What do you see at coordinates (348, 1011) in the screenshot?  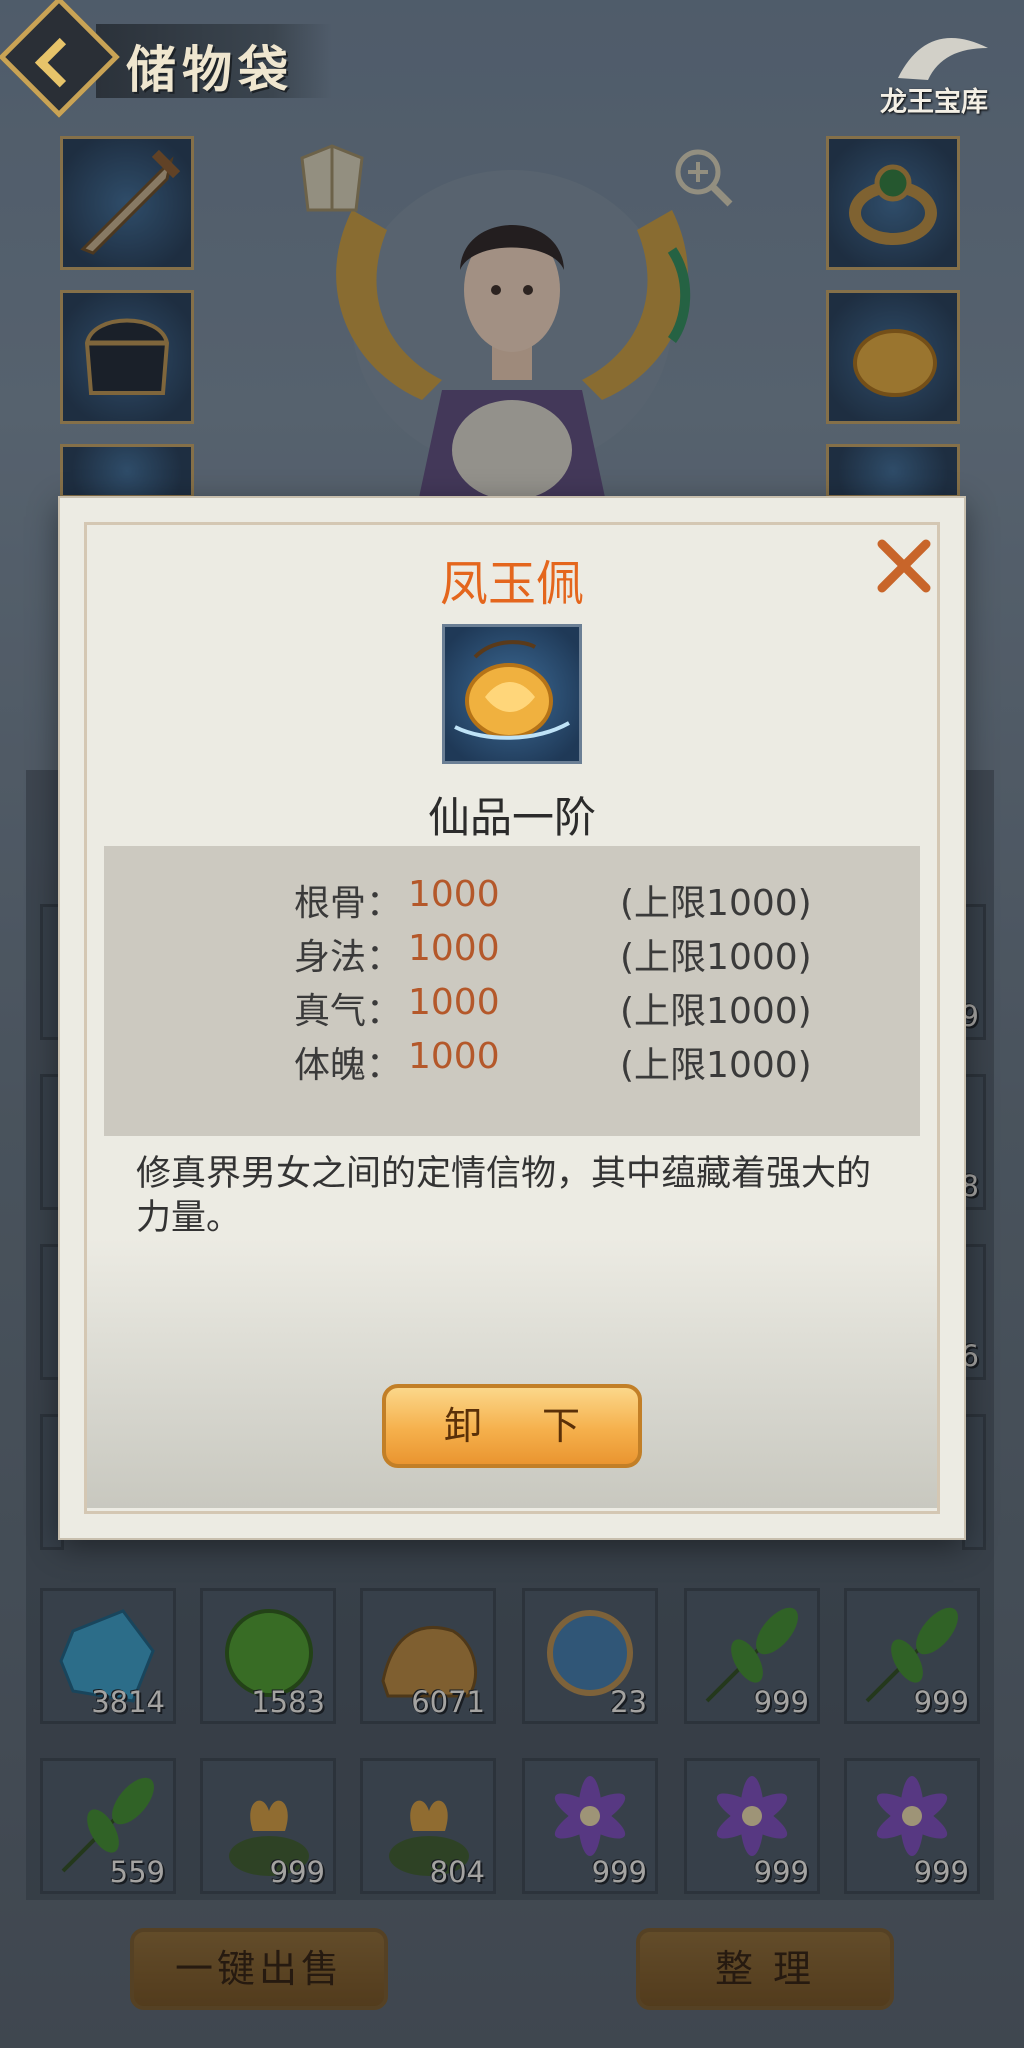 I see `stat-name: 真气：` at bounding box center [348, 1011].